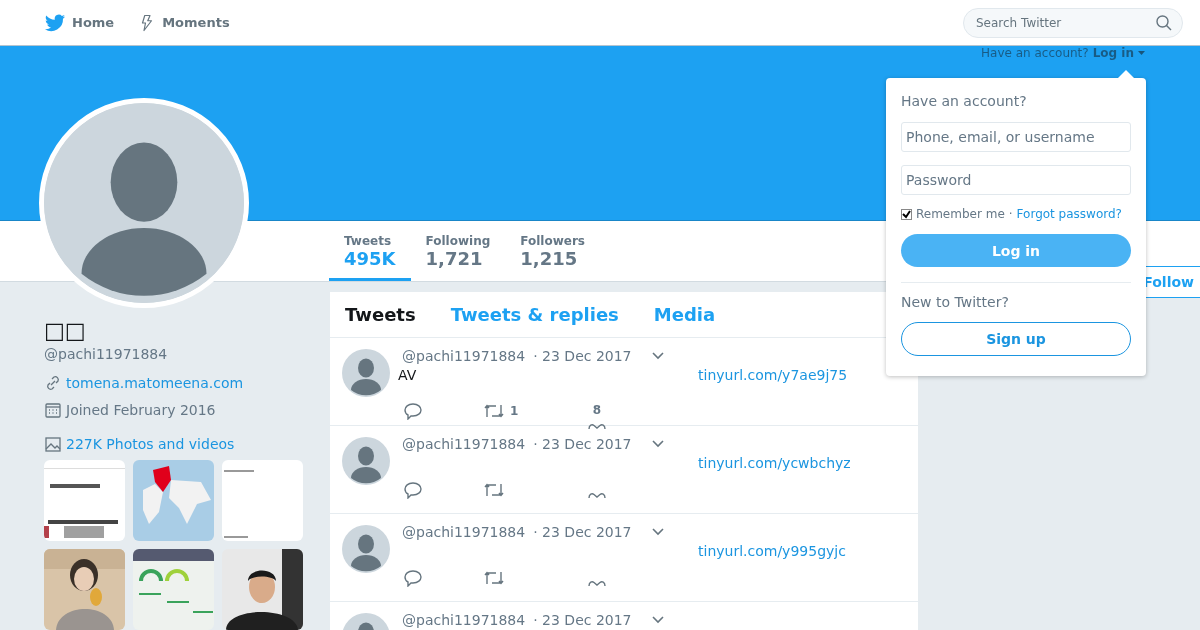 The width and height of the screenshot is (1200, 630). Describe the element at coordinates (1016, 250) in the screenshot. I see `login-button: Log in` at that location.